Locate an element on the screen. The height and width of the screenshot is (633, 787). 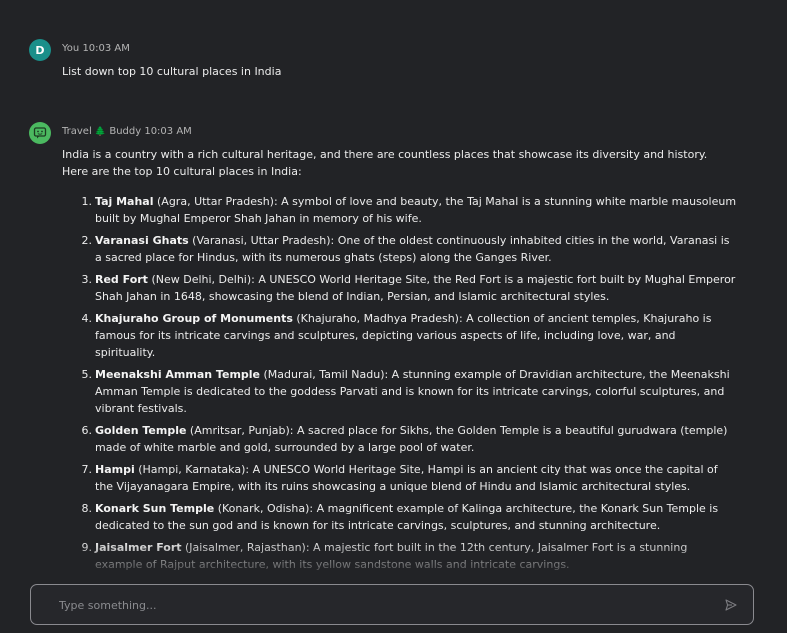
place-name: Jaisalmer Fort is located at coordinates (138, 547).